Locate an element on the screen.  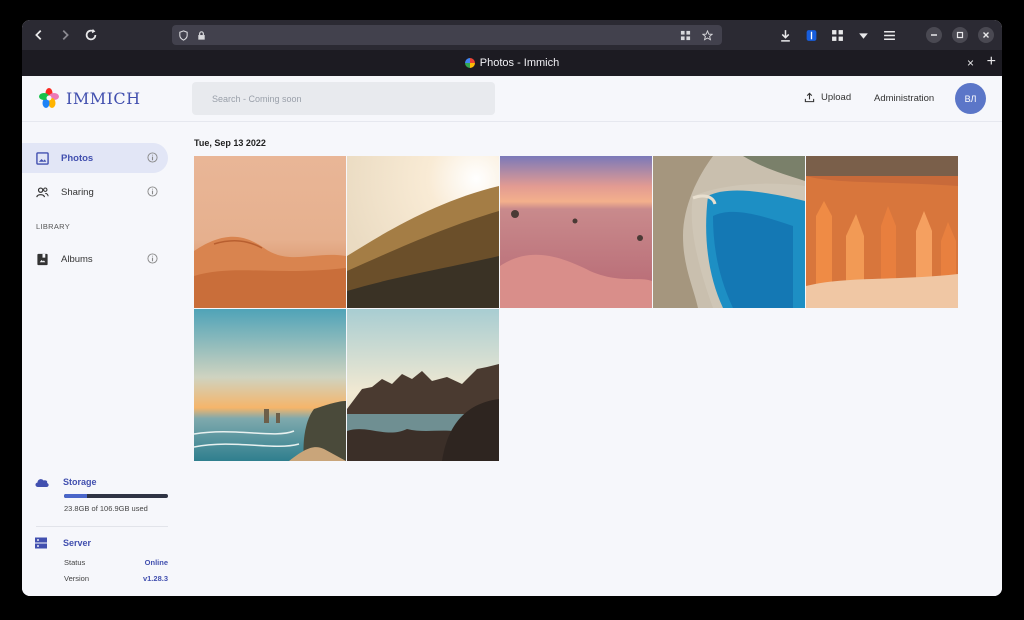
minimize-icon is located at coordinates (934, 35).